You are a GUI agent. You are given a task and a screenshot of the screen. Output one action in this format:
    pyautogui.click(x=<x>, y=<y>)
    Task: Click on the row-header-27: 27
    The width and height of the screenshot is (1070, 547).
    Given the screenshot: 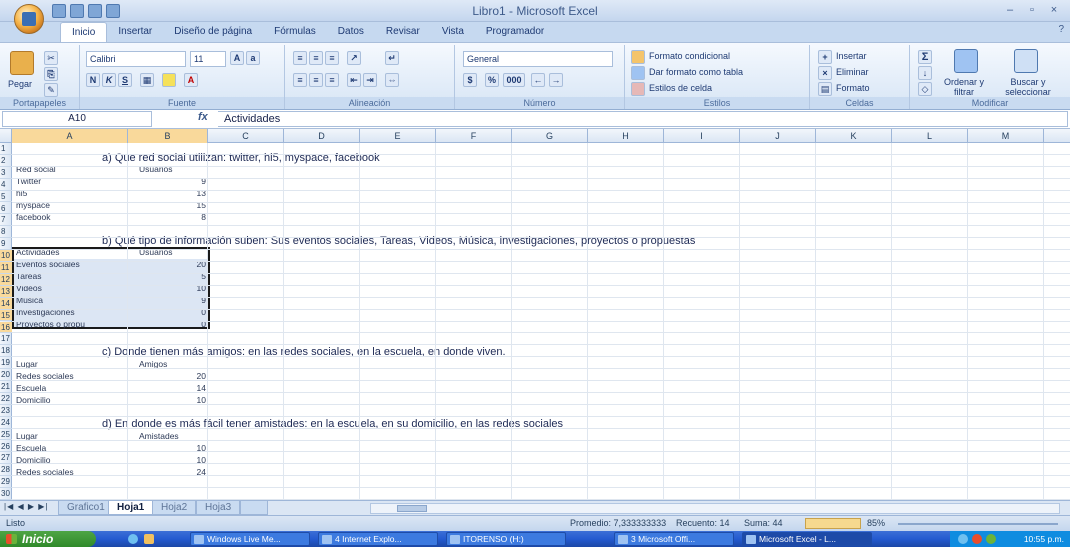 What is the action you would take?
    pyautogui.click(x=6, y=458)
    